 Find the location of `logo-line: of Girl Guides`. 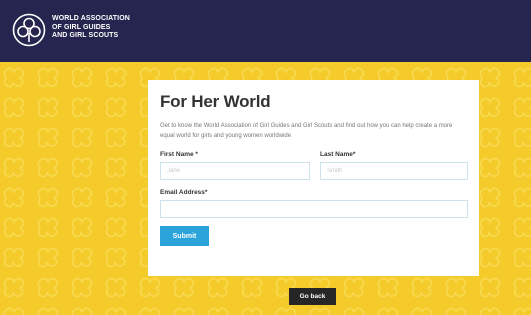

logo-line: of Girl Guides is located at coordinates (81, 27).